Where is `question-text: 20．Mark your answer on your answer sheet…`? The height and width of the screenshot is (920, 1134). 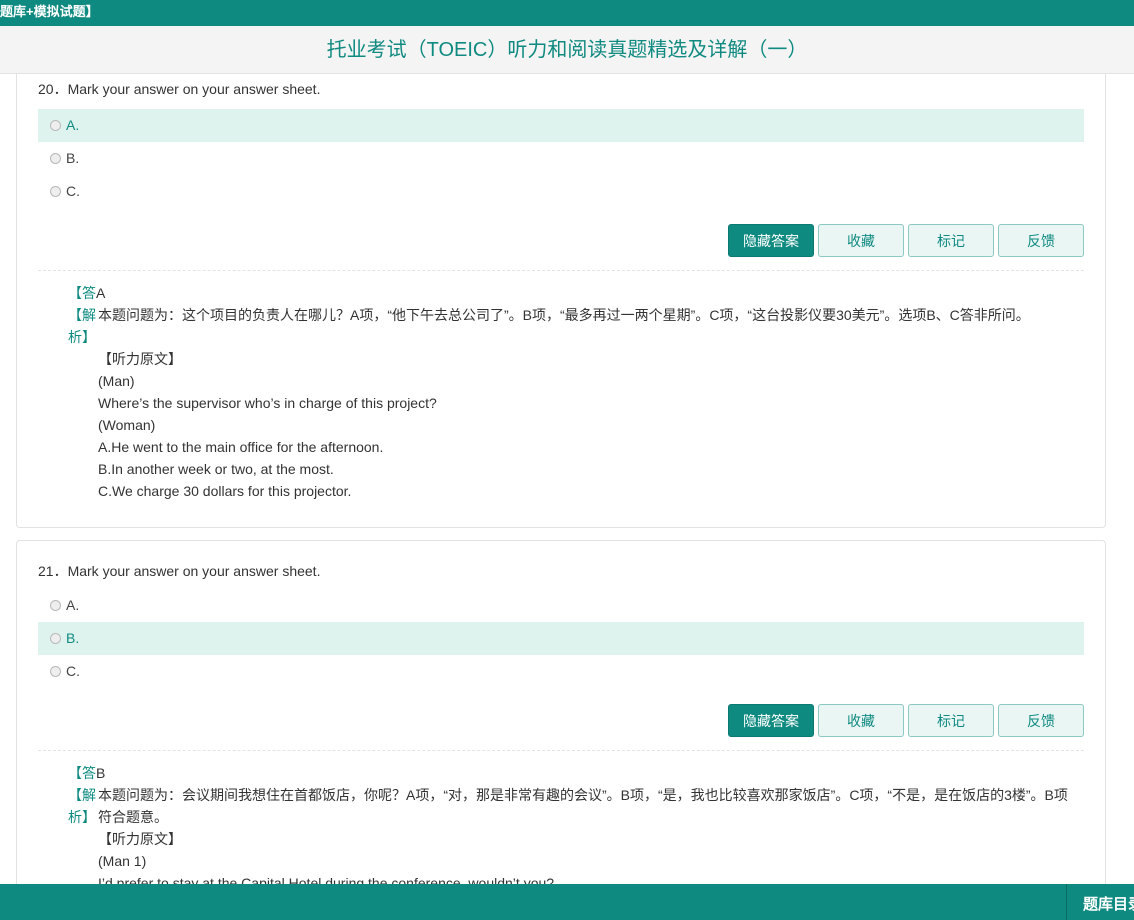
question-text: 20．Mark your answer on your answer sheet… is located at coordinates (179, 89).